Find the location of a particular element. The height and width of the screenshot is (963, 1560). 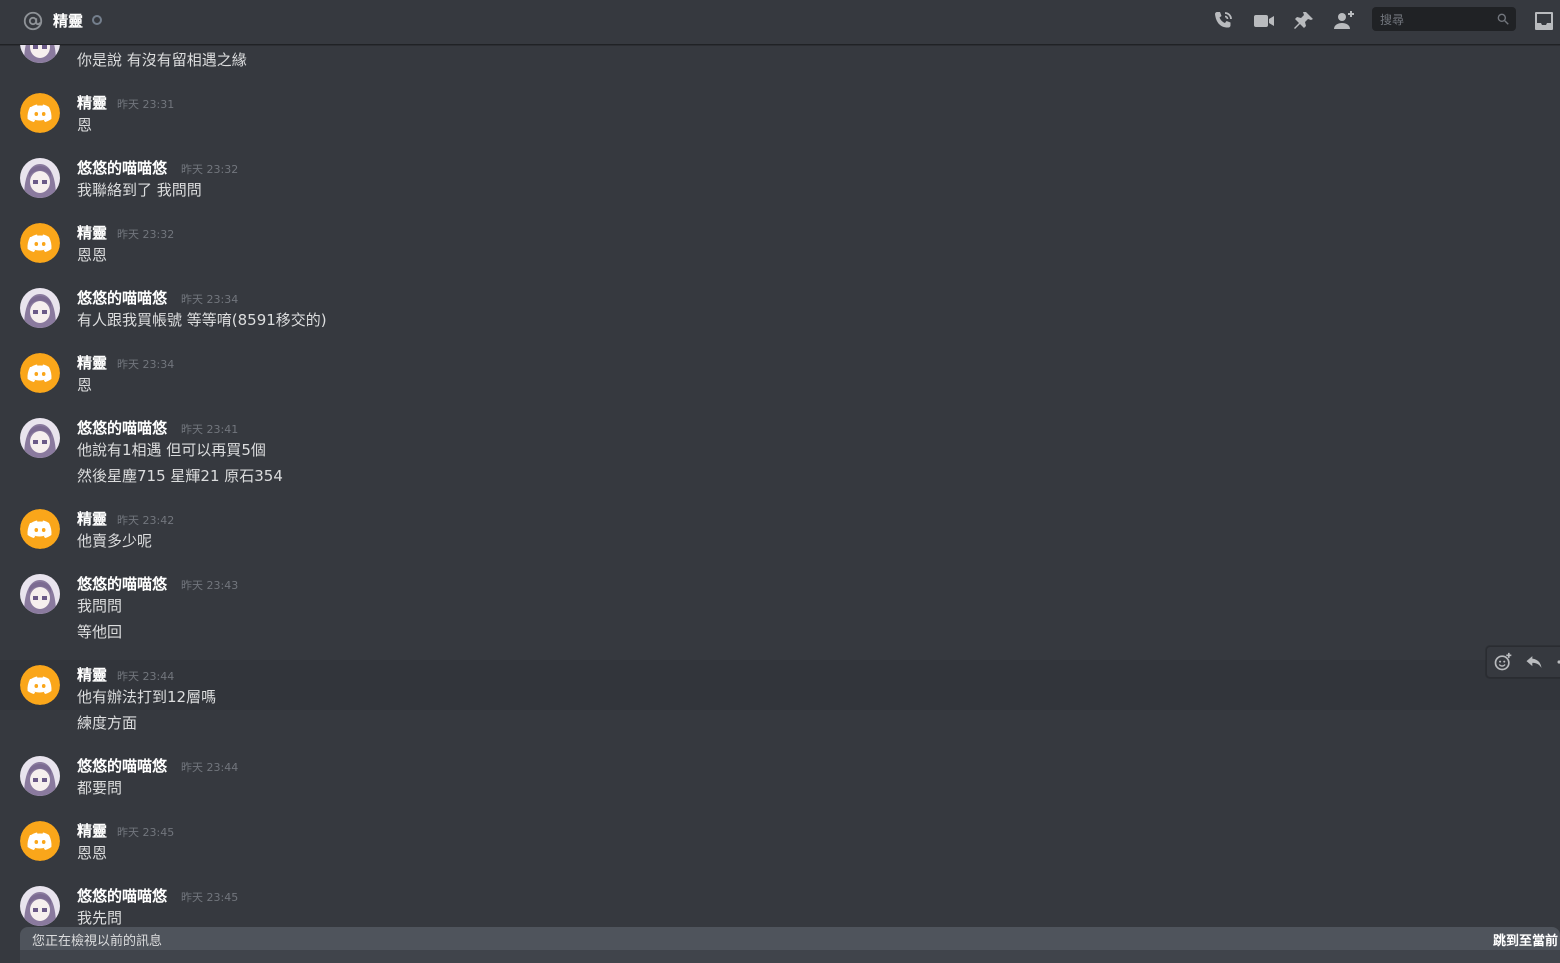

message-text: 他說有1相遇 但可以再買5個 is located at coordinates (171, 450).